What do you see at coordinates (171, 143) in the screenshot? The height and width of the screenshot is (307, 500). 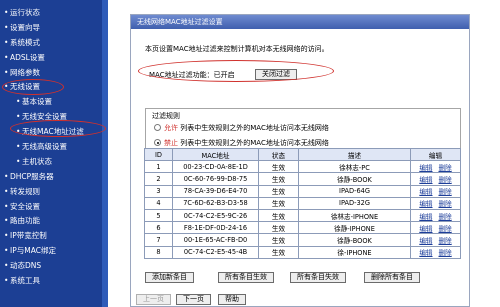 I see `deny-keyword: 禁止` at bounding box center [171, 143].